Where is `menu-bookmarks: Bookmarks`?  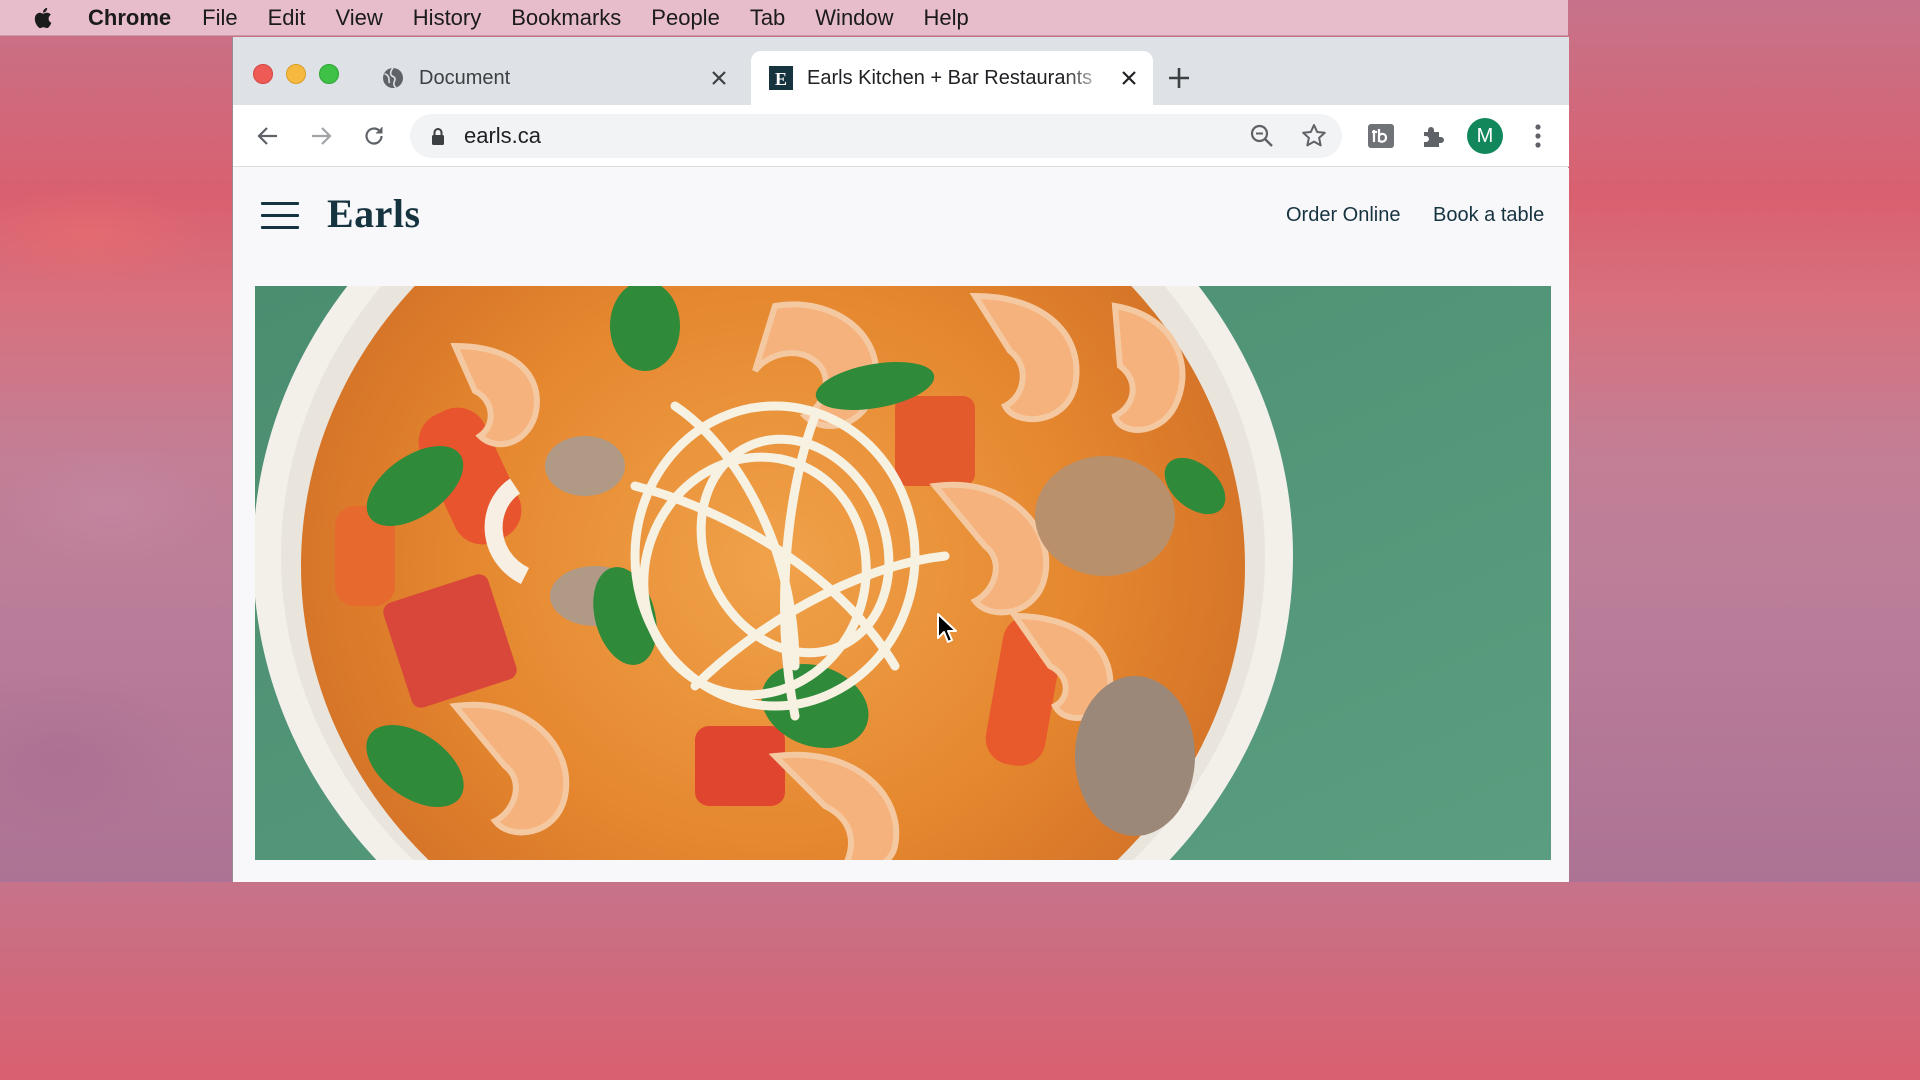 menu-bookmarks: Bookmarks is located at coordinates (566, 18).